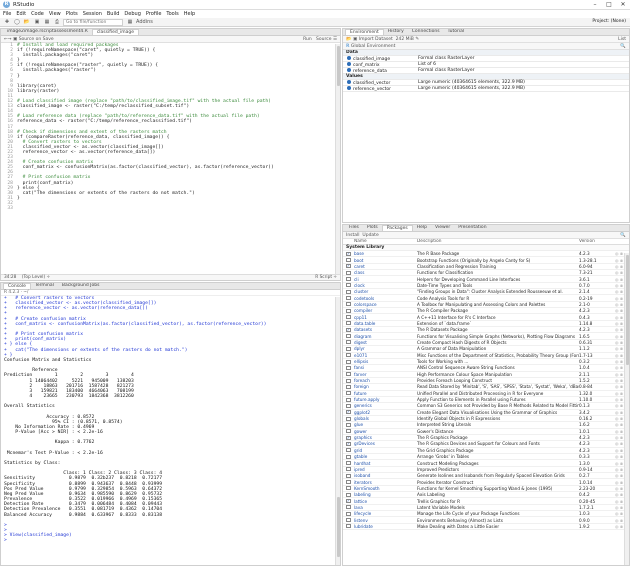  Describe the element at coordinates (44, 286) in the screenshot. I see `console-tab-1: Terminal` at that location.